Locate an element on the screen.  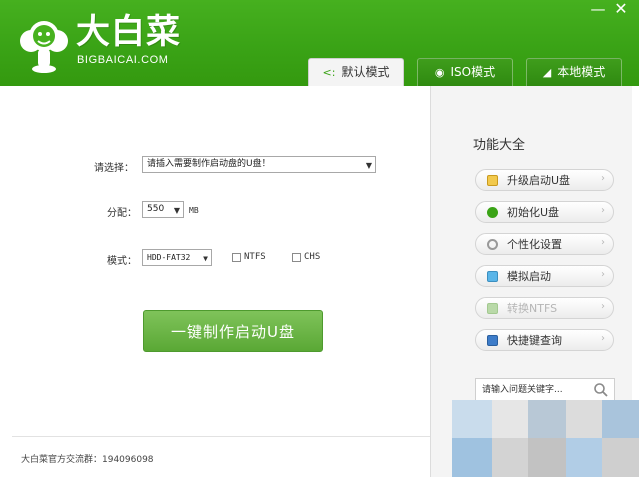
disc-icon: ◉ is located at coordinates (439, 72).